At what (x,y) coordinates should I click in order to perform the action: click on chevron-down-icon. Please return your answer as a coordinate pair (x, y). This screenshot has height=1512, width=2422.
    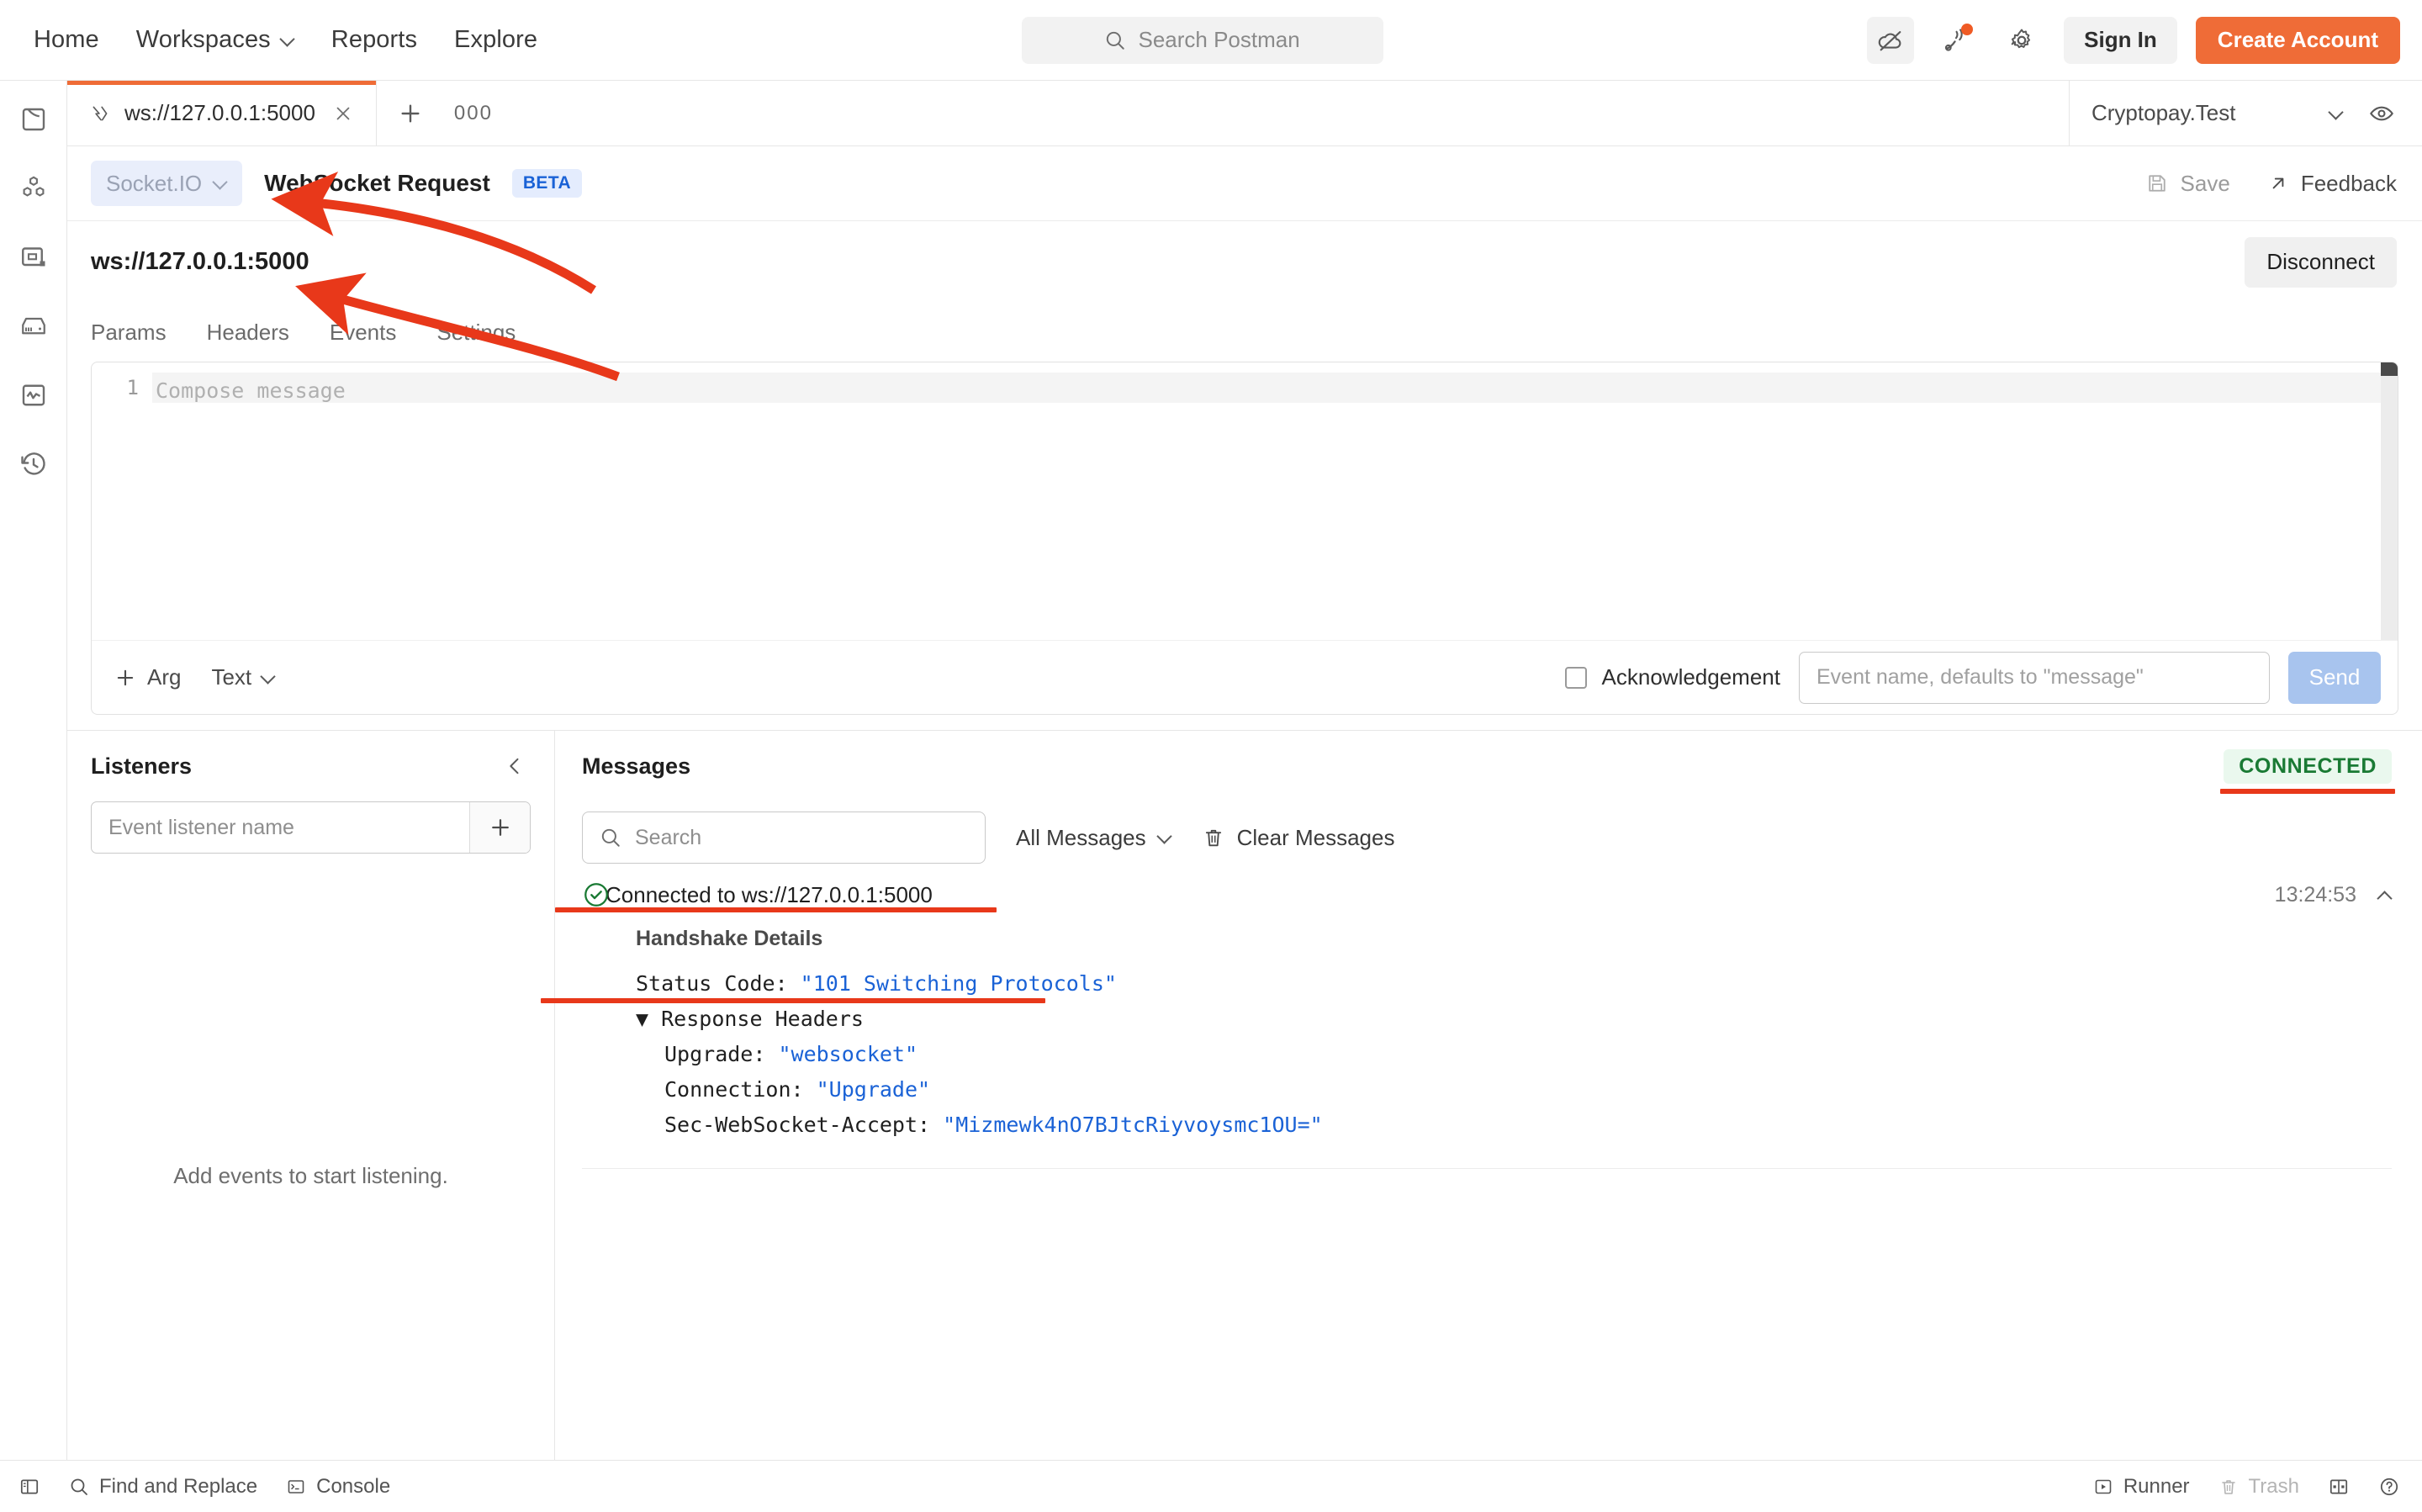
    Looking at the image, I should click on (268, 678).